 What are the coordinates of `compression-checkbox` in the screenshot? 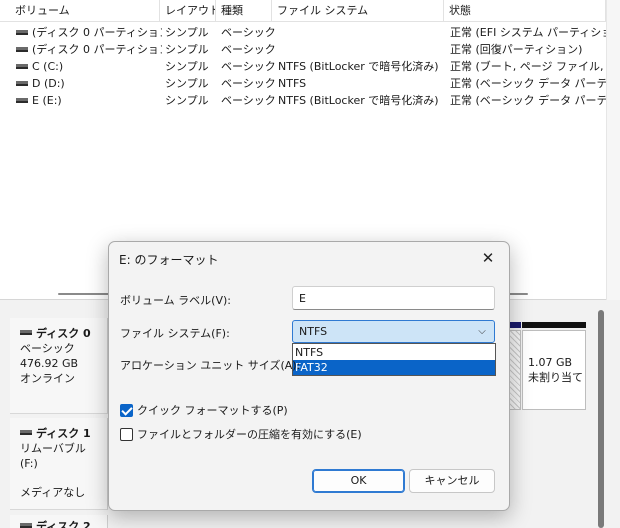 It's located at (126, 434).